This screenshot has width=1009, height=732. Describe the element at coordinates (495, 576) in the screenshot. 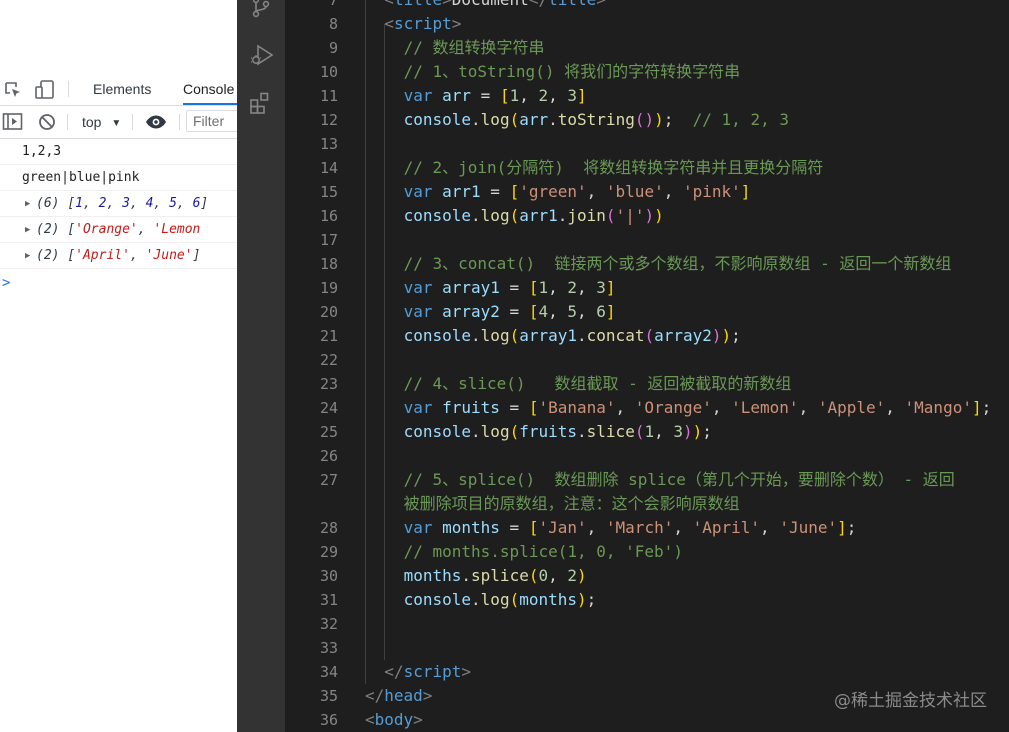

I see `code-line: months.splice(0, 2)` at that location.